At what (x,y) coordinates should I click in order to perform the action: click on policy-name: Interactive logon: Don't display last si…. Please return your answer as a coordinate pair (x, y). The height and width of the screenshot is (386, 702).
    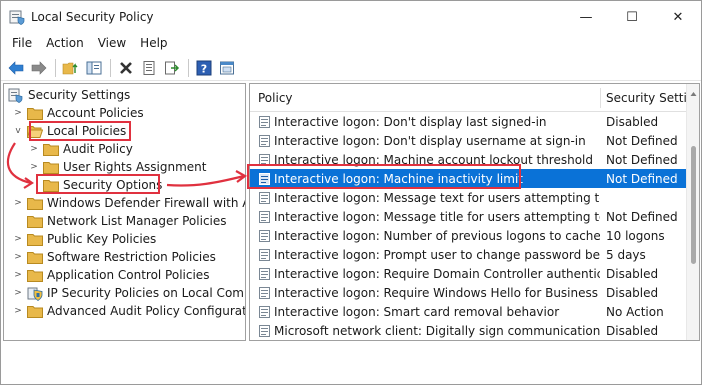
    Looking at the image, I should click on (410, 121).